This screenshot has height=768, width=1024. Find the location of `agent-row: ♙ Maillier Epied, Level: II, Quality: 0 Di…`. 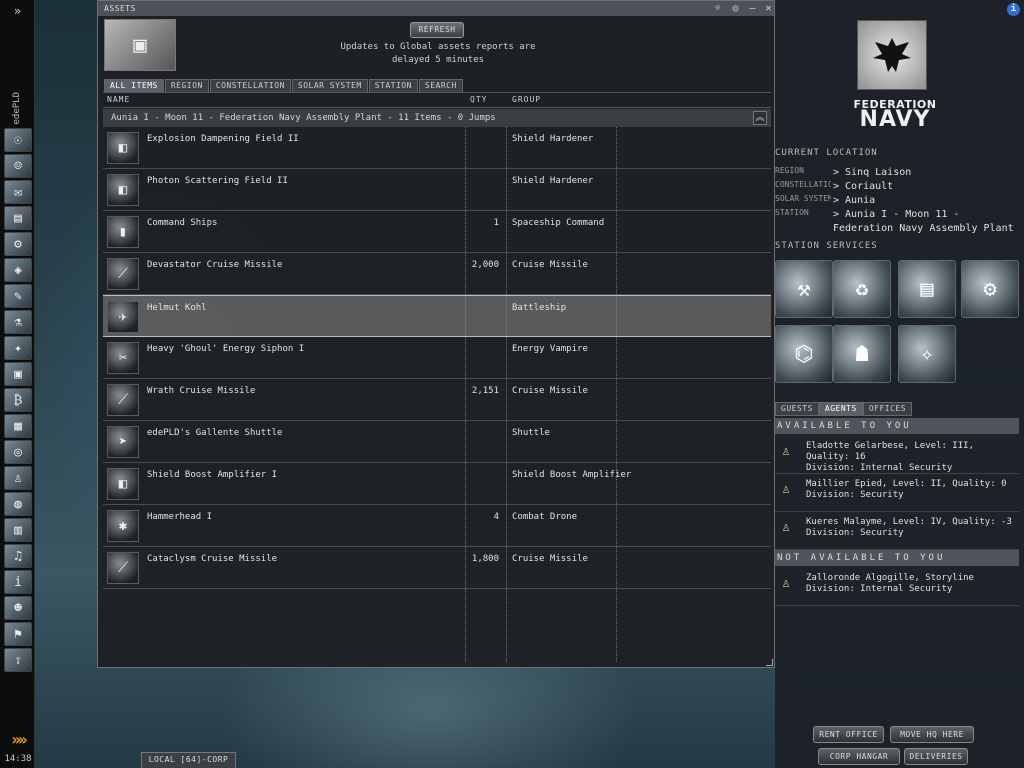

agent-row: ♙ Maillier Epied, Level: II, Quality: 0 Di… is located at coordinates (897, 493).